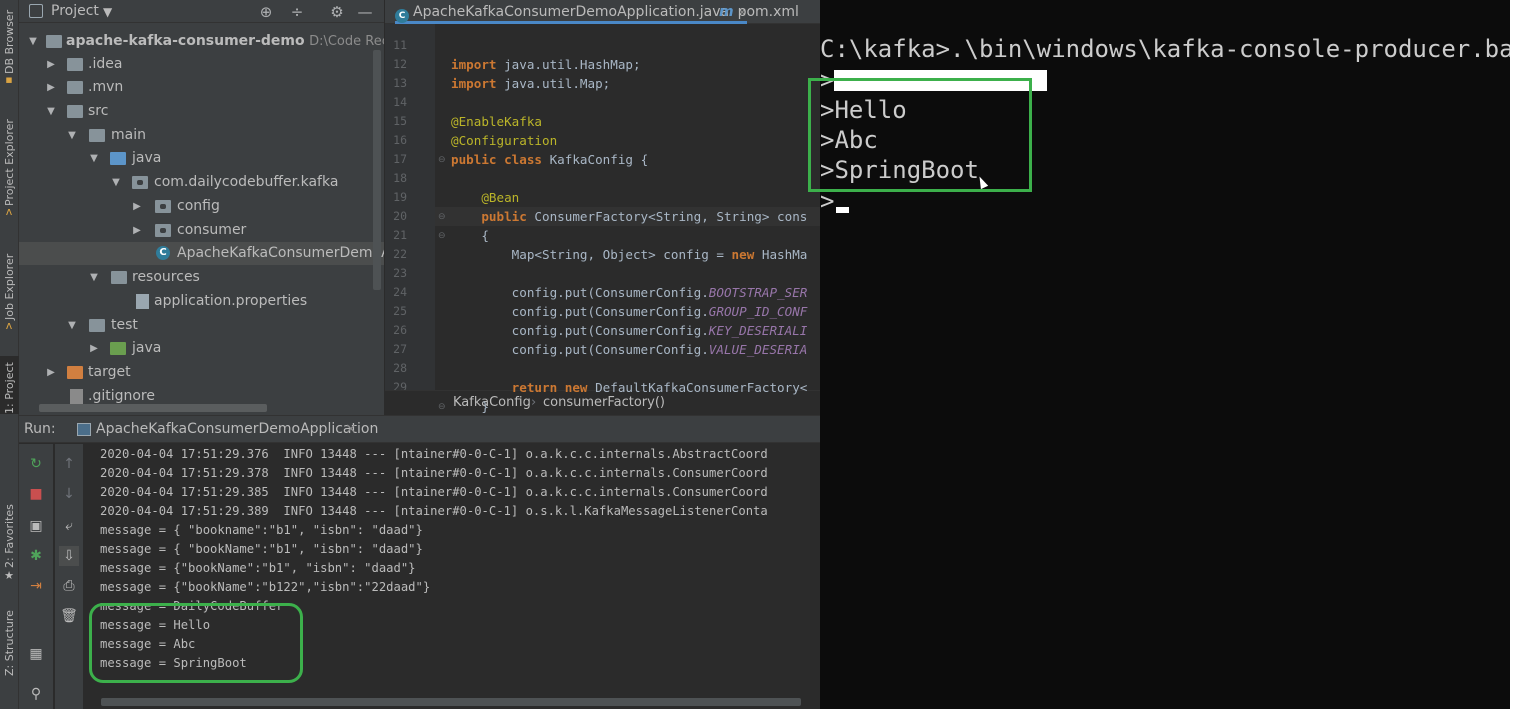 The height and width of the screenshot is (709, 1516). Describe the element at coordinates (147, 158) in the screenshot. I see `tree-item-label: java` at that location.